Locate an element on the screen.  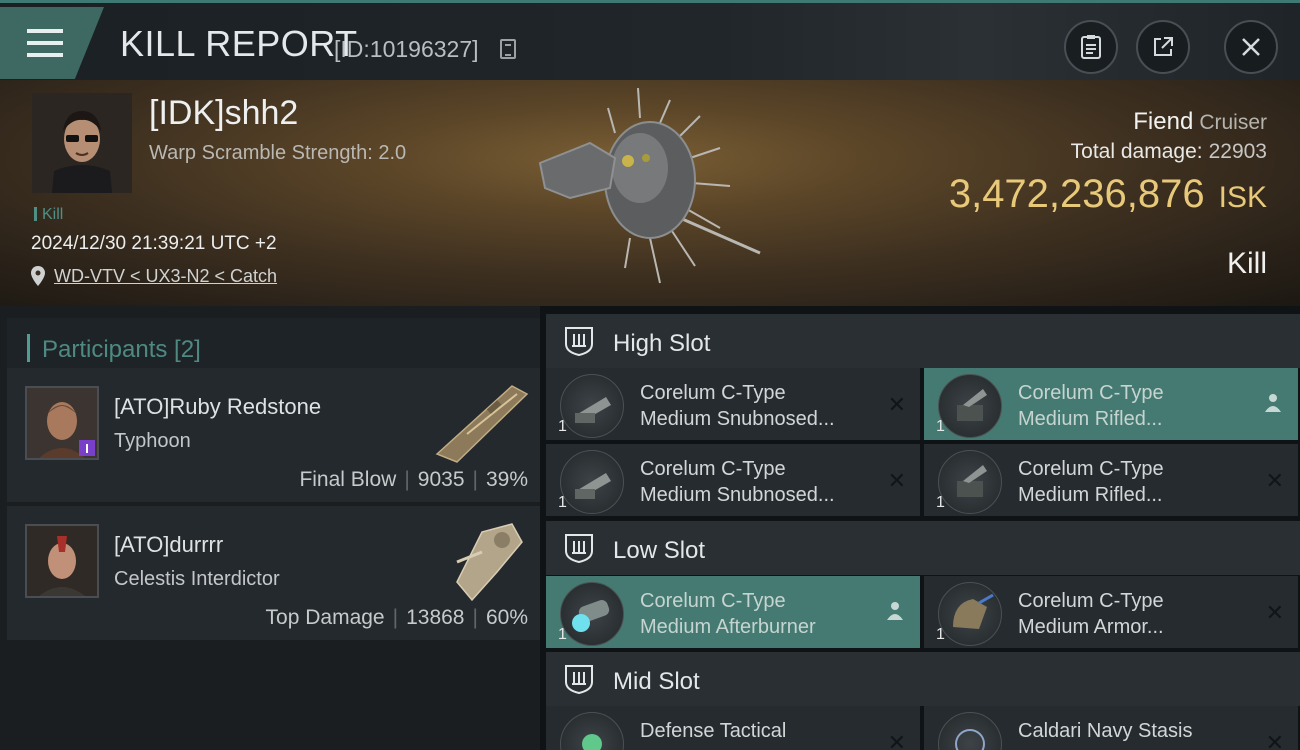
victim-name: [IDK]shh2 is located at coordinates (223, 113).